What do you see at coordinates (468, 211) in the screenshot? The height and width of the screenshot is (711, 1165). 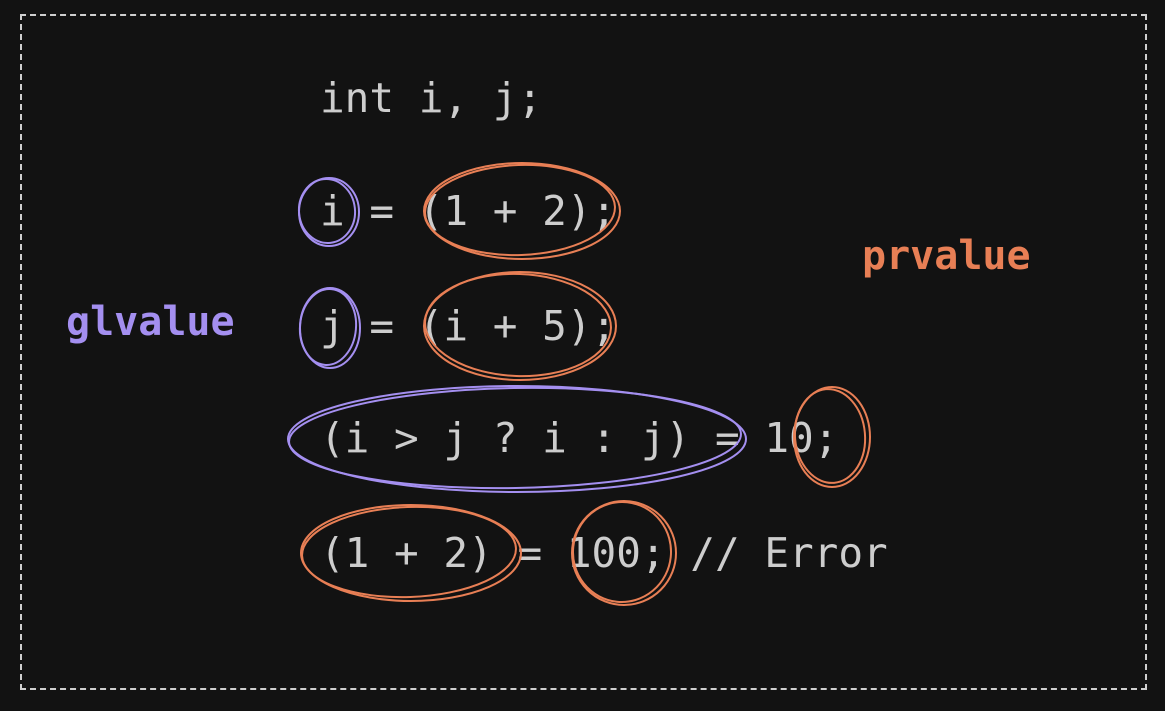 I see `code-line-assign-i: i = (1 + 2);` at bounding box center [468, 211].